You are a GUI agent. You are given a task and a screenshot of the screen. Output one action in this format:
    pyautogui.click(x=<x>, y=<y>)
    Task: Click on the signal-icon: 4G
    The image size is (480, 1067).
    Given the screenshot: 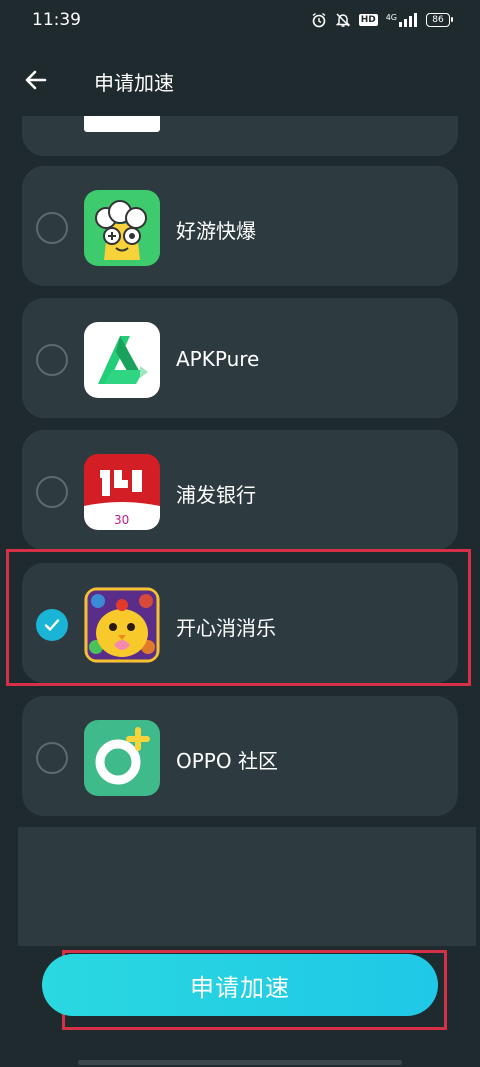 What is the action you would take?
    pyautogui.click(x=402, y=20)
    